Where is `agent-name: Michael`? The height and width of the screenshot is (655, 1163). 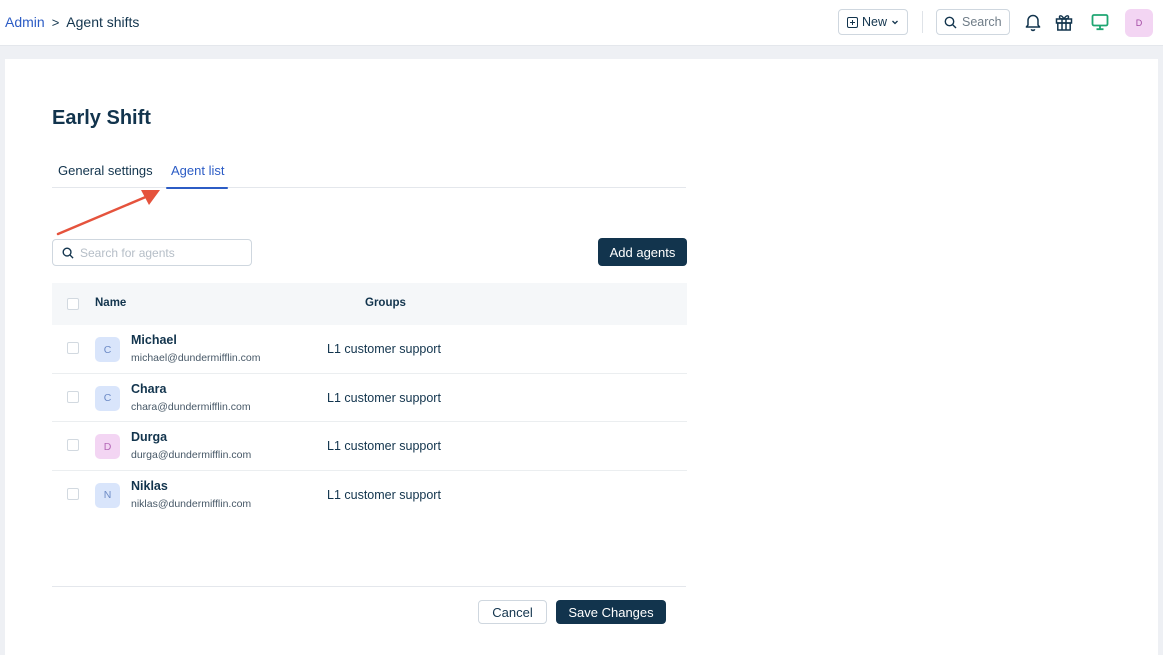
agent-name: Michael is located at coordinates (154, 340).